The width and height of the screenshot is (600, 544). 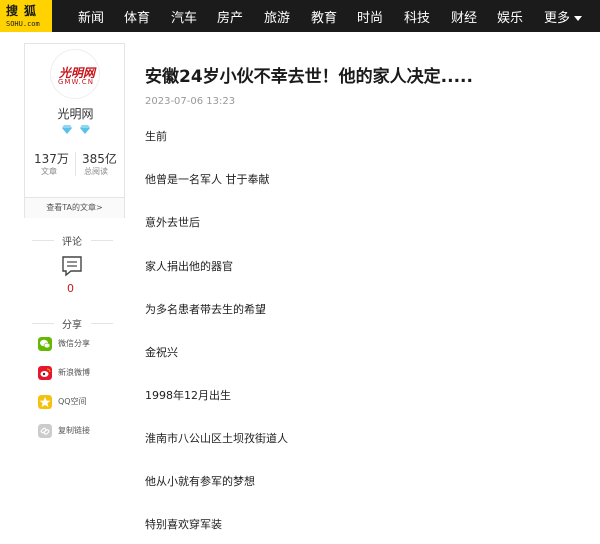 I want to click on nav-more-label: 更多, so click(x=557, y=18).